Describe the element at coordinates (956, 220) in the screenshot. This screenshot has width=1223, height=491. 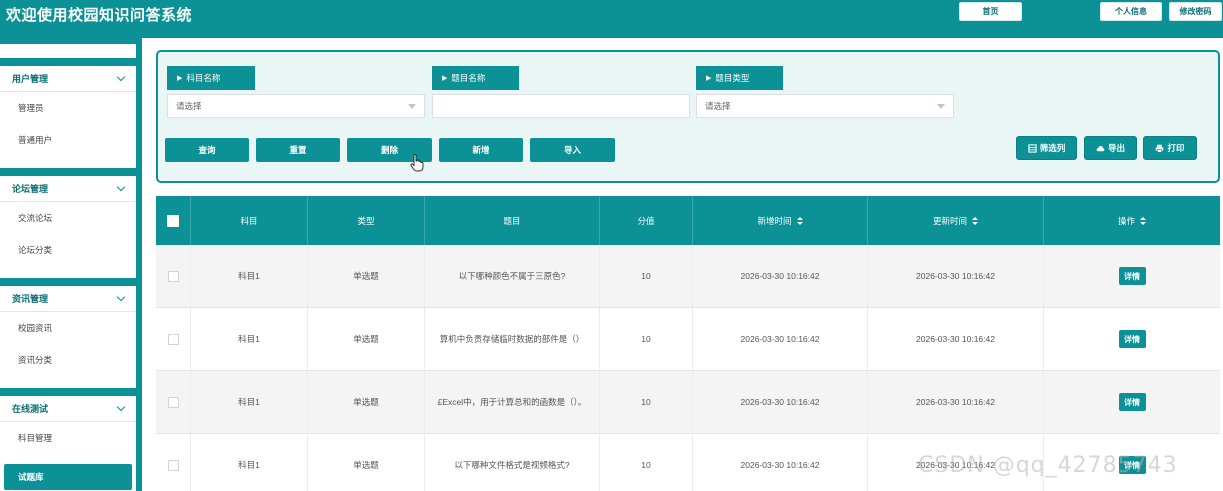
I see `column-header-updated: 更新时间` at that location.